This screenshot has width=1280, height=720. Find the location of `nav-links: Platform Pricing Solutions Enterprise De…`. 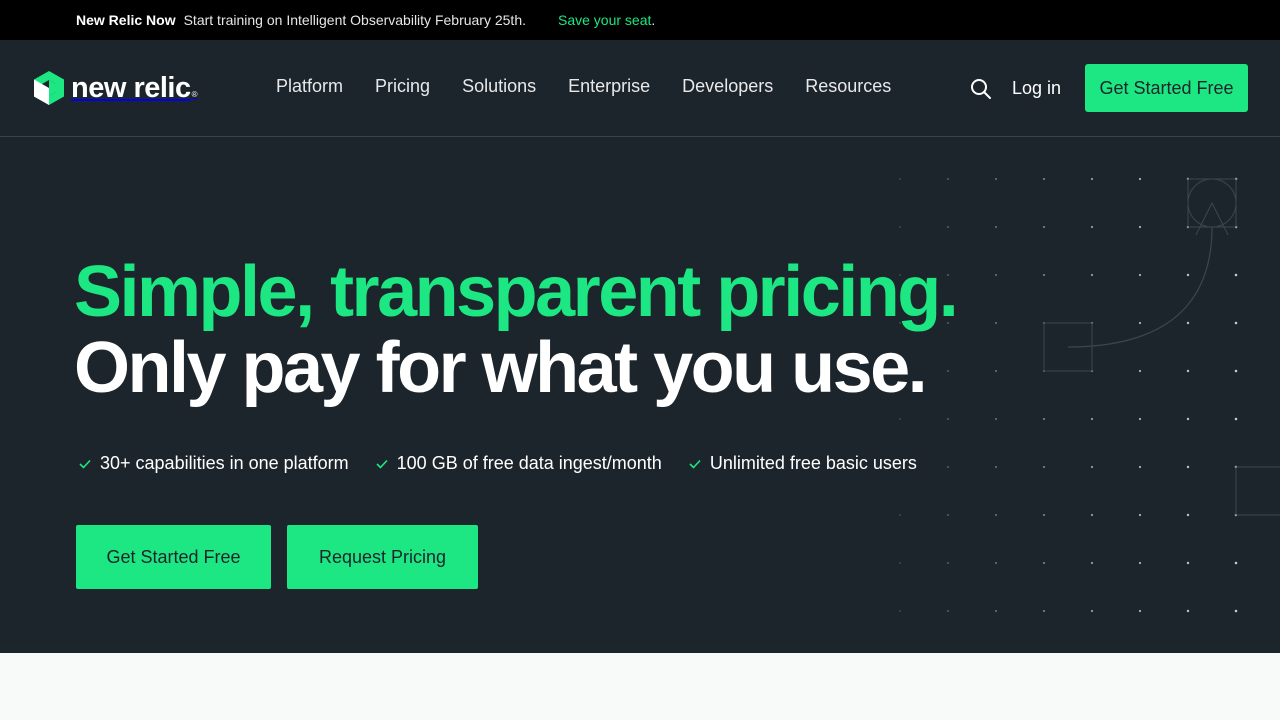

nav-links: Platform Pricing Solutions Enterprise De… is located at coordinates (583, 86).